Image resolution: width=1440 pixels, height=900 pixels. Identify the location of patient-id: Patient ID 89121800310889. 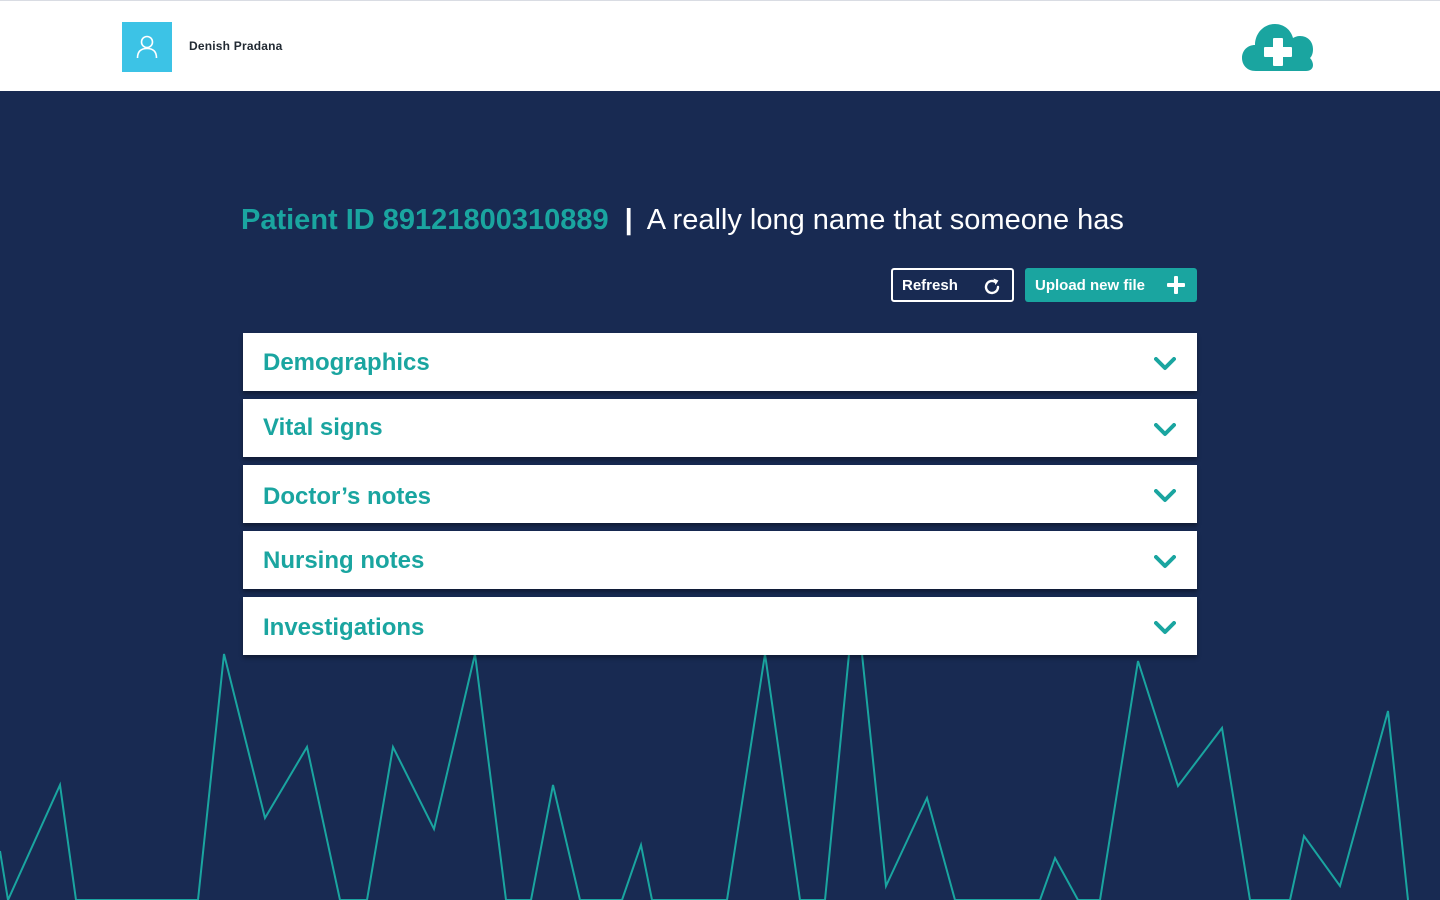
(425, 220).